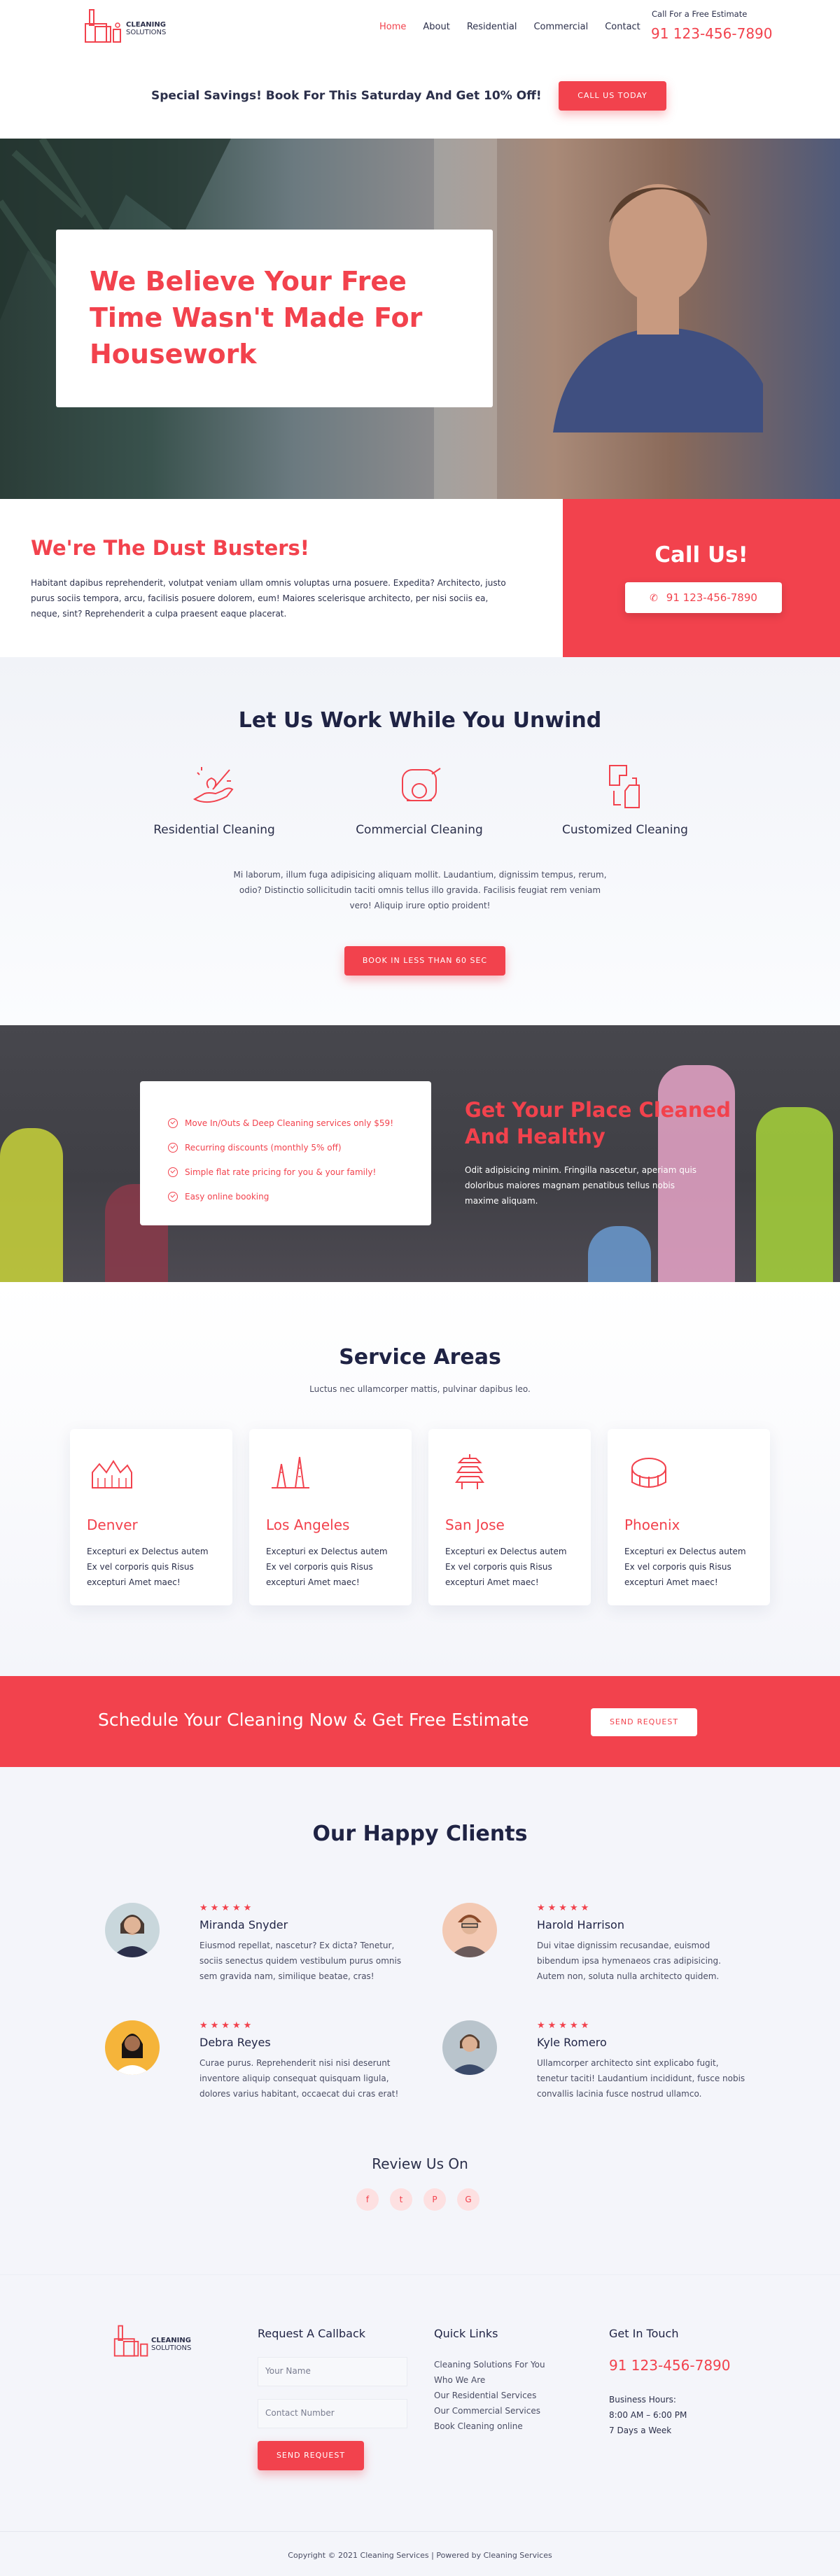 The width and height of the screenshot is (840, 2576). What do you see at coordinates (401, 2199) in the screenshot?
I see `twitter-icon: t` at bounding box center [401, 2199].